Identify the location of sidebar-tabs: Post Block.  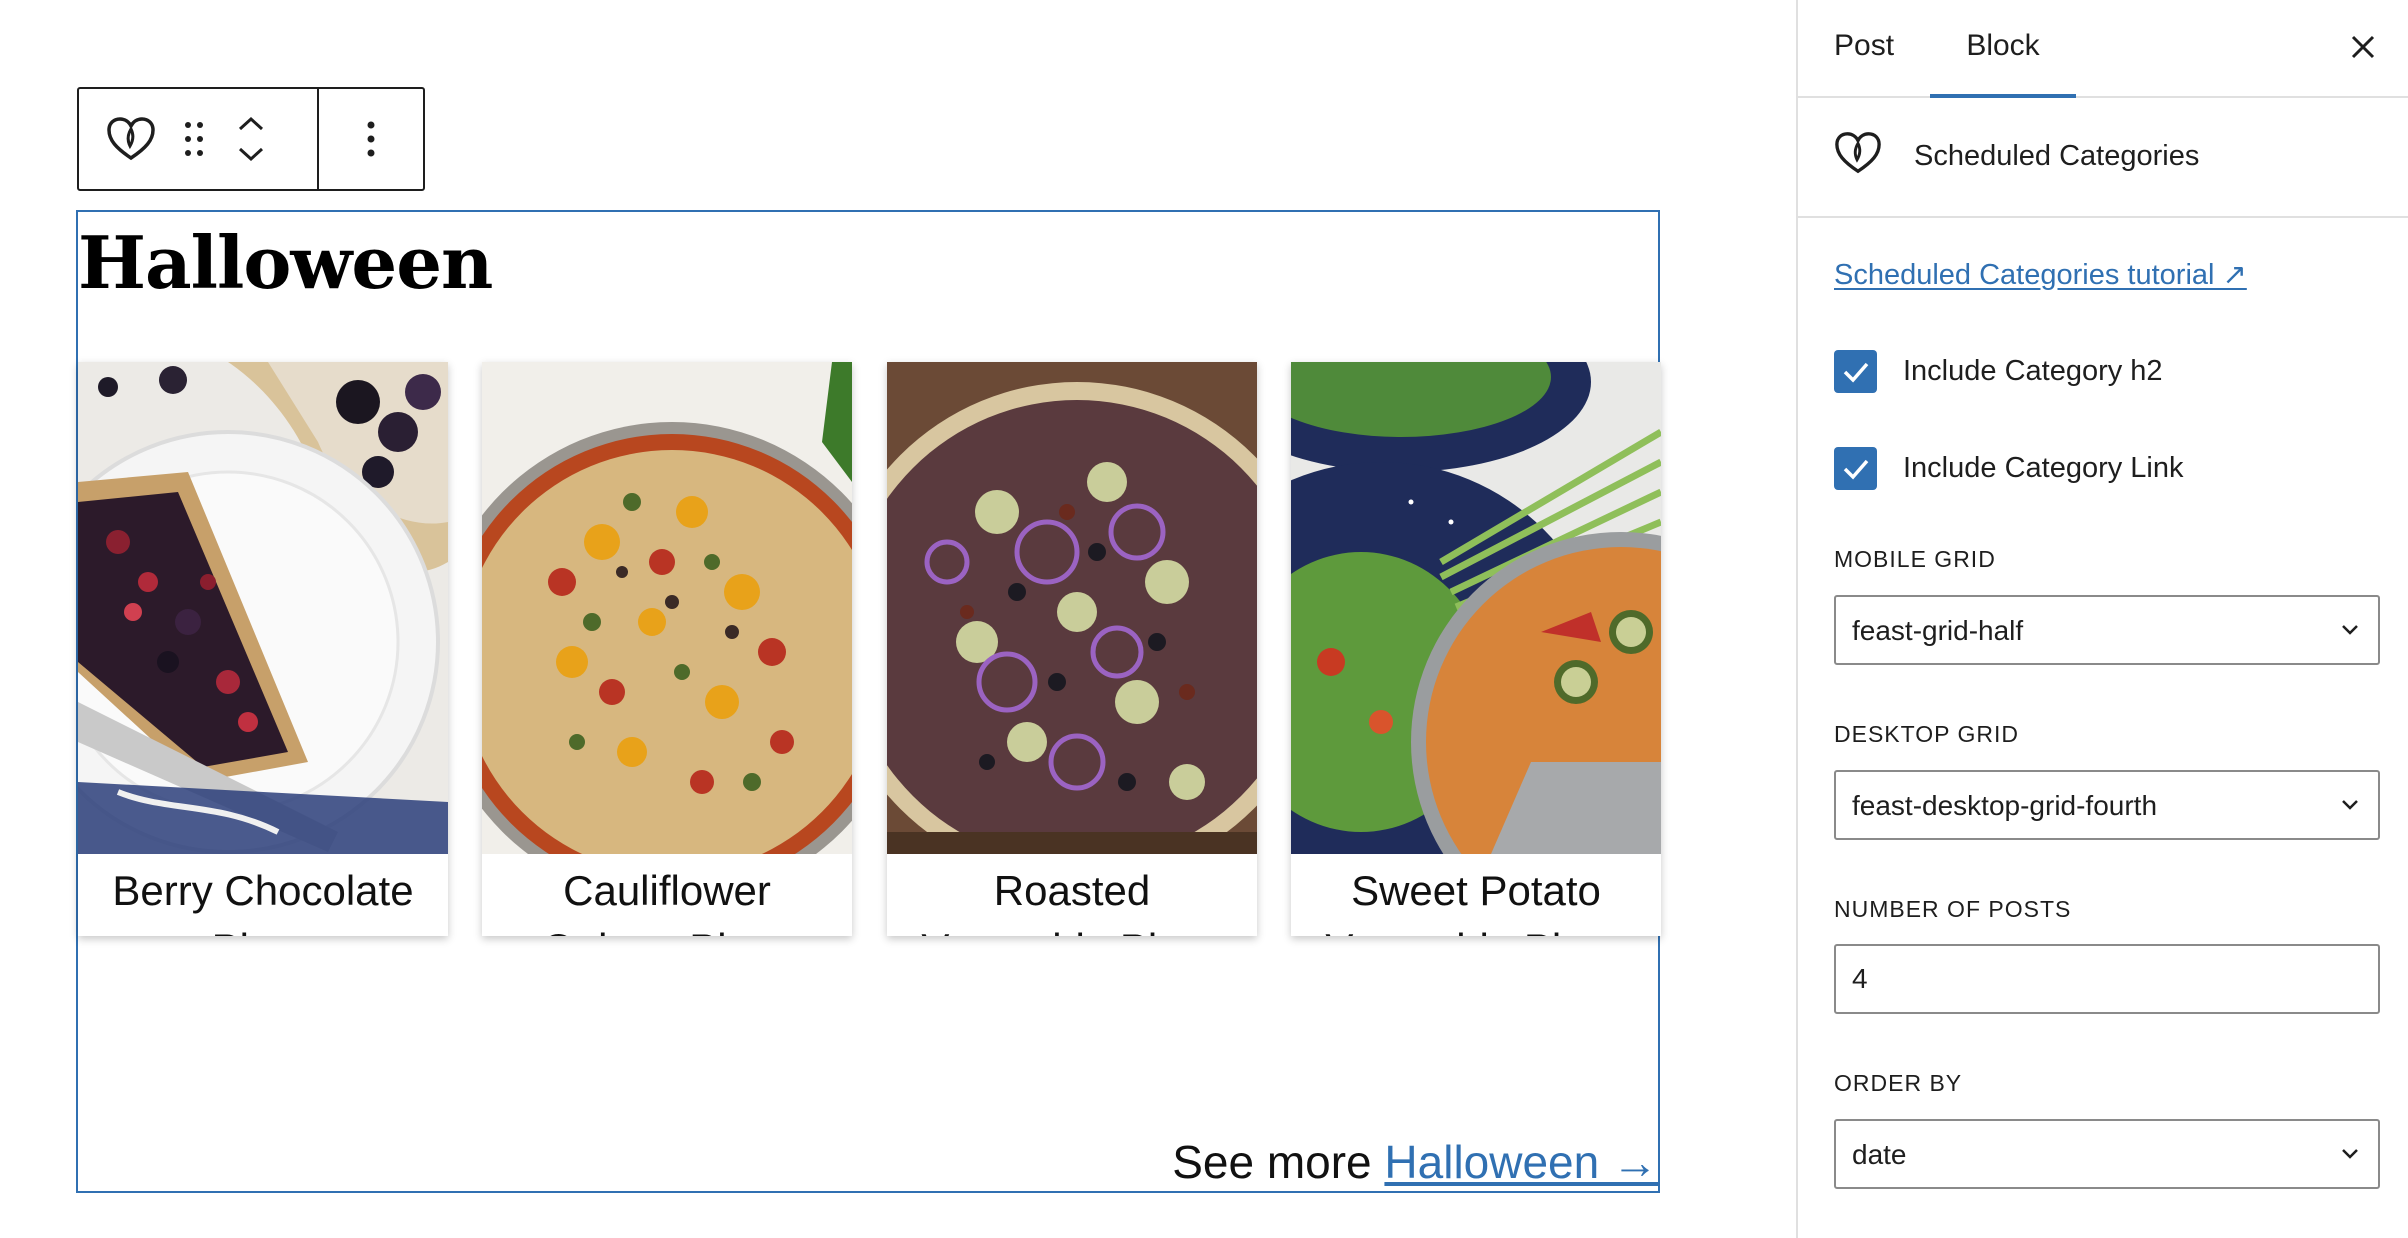
(2103, 49).